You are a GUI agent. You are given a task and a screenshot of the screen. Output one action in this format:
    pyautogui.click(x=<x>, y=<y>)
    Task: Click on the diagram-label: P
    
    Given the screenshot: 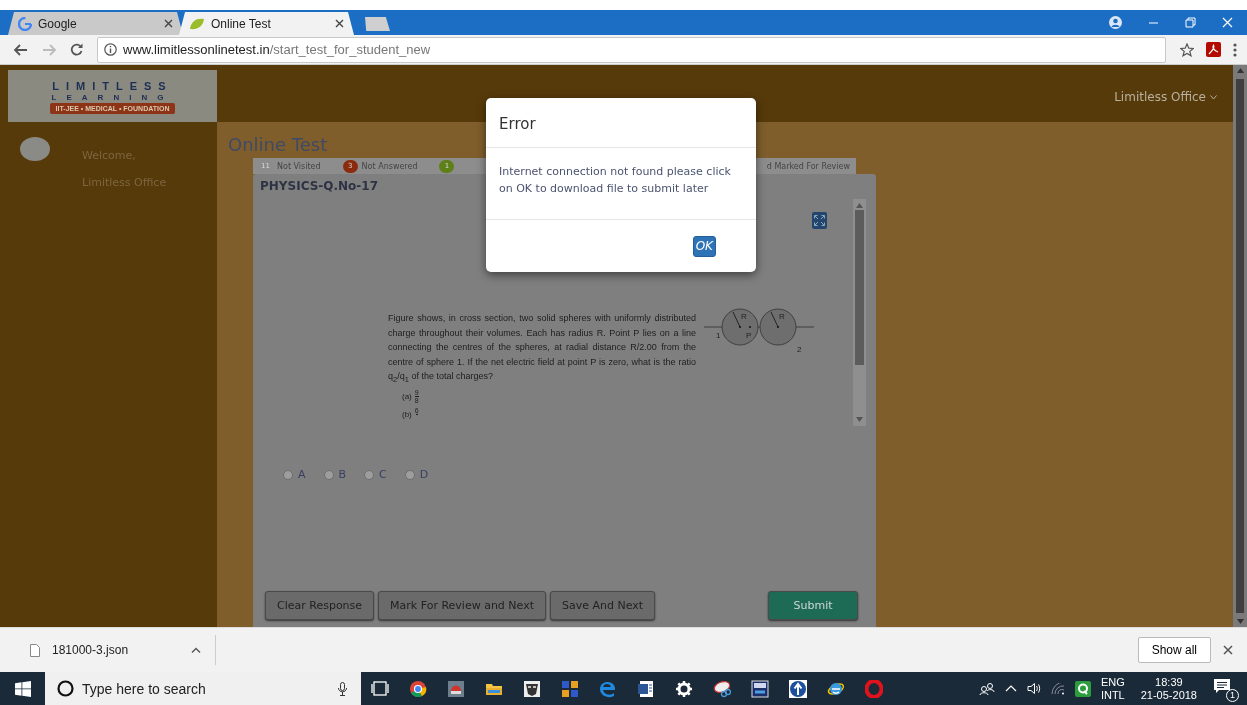 What is the action you would take?
    pyautogui.click(x=749, y=335)
    